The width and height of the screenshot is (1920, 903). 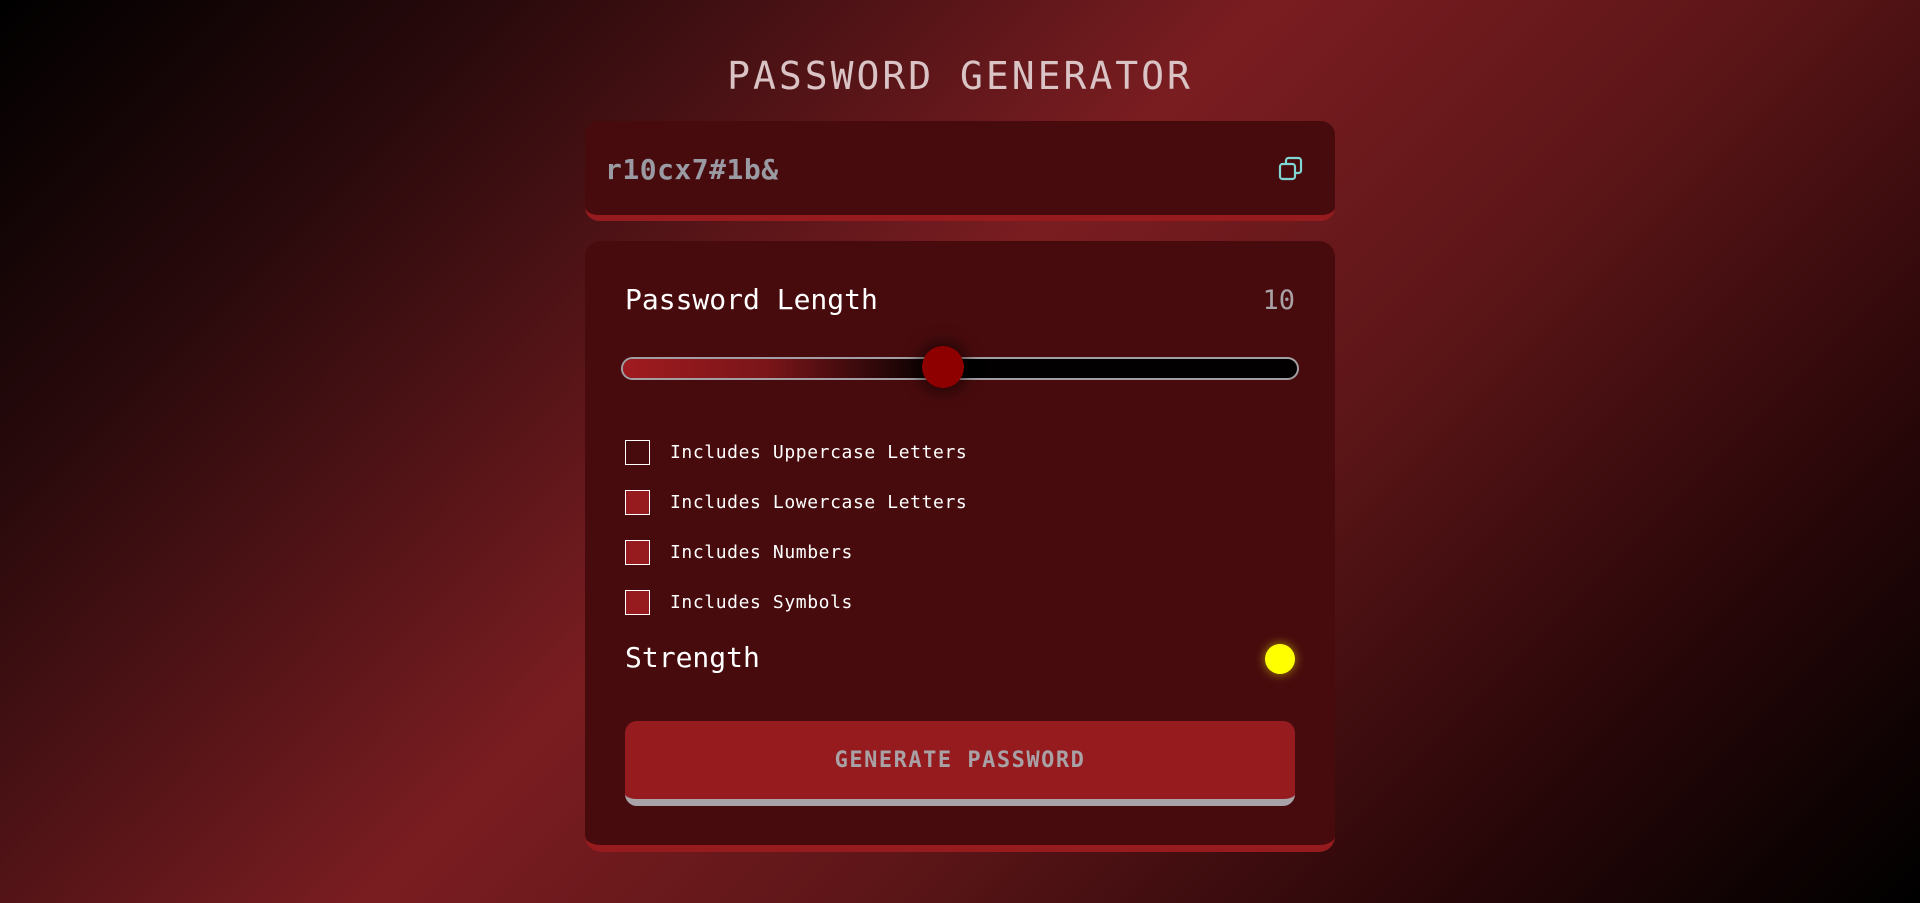 I want to click on option-numbers-label: Includes Numbers, so click(x=761, y=552).